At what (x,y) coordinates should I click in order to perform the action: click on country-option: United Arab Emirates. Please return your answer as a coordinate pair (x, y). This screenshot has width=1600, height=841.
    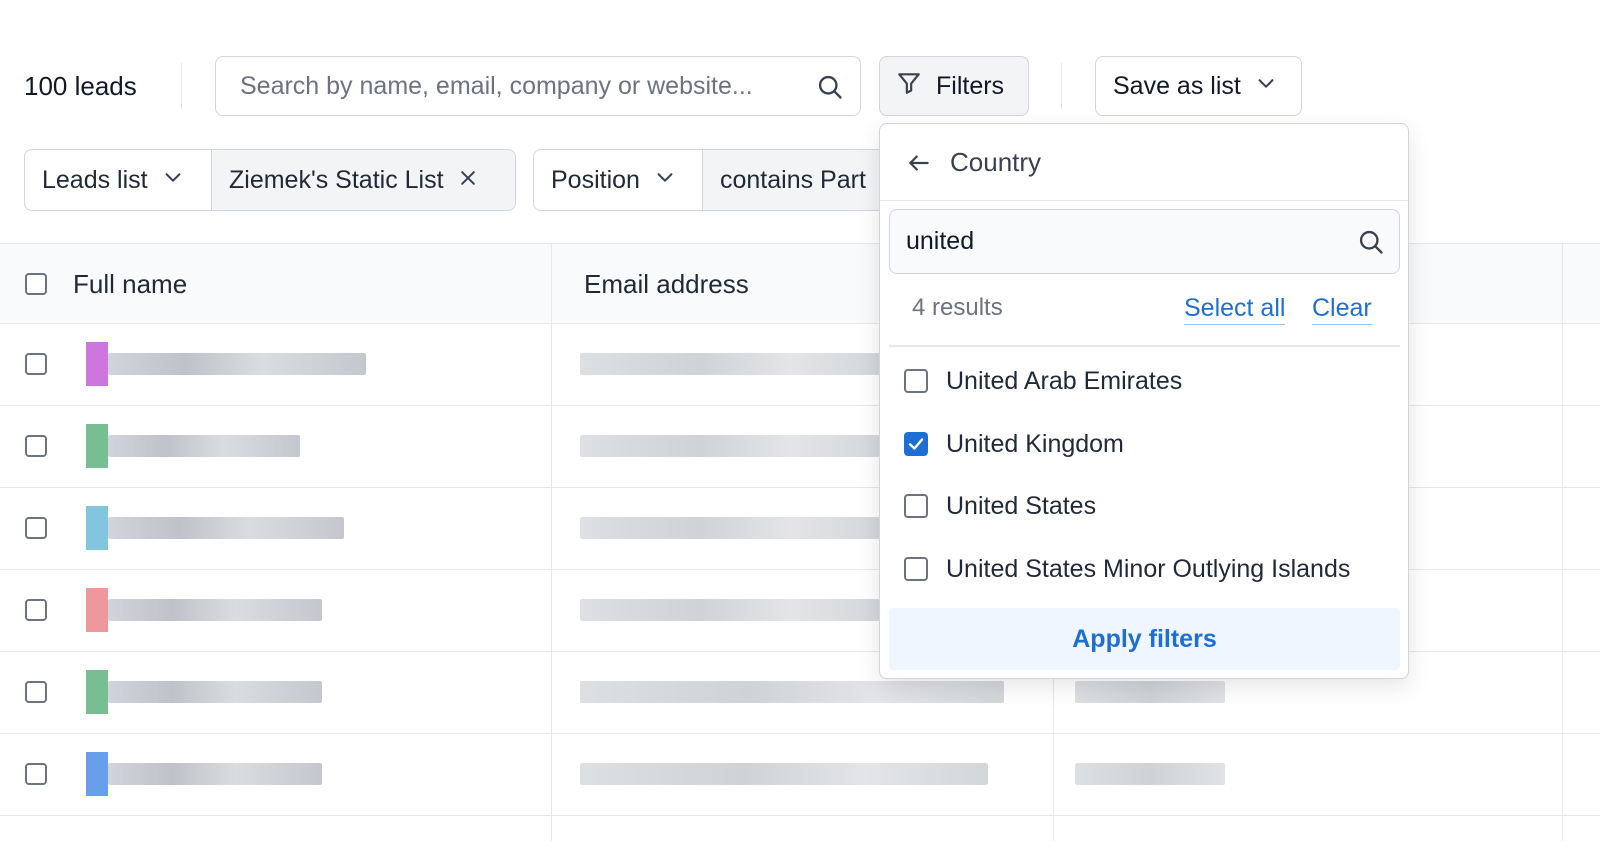
    Looking at the image, I should click on (1043, 381).